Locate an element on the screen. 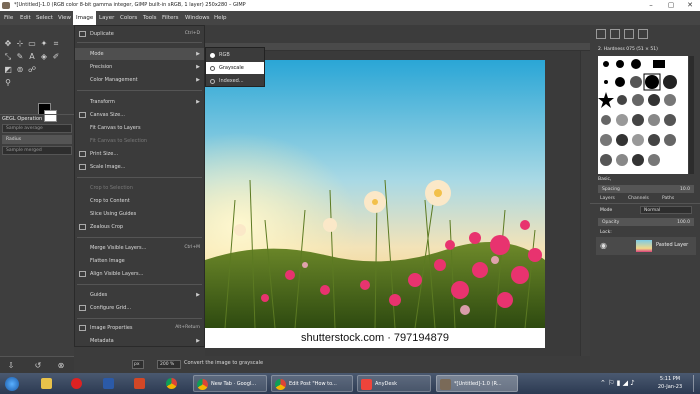 Image resolution: width=700 pixels, height=394 pixels. move-tool-icon: ✥ is located at coordinates (8, 44).